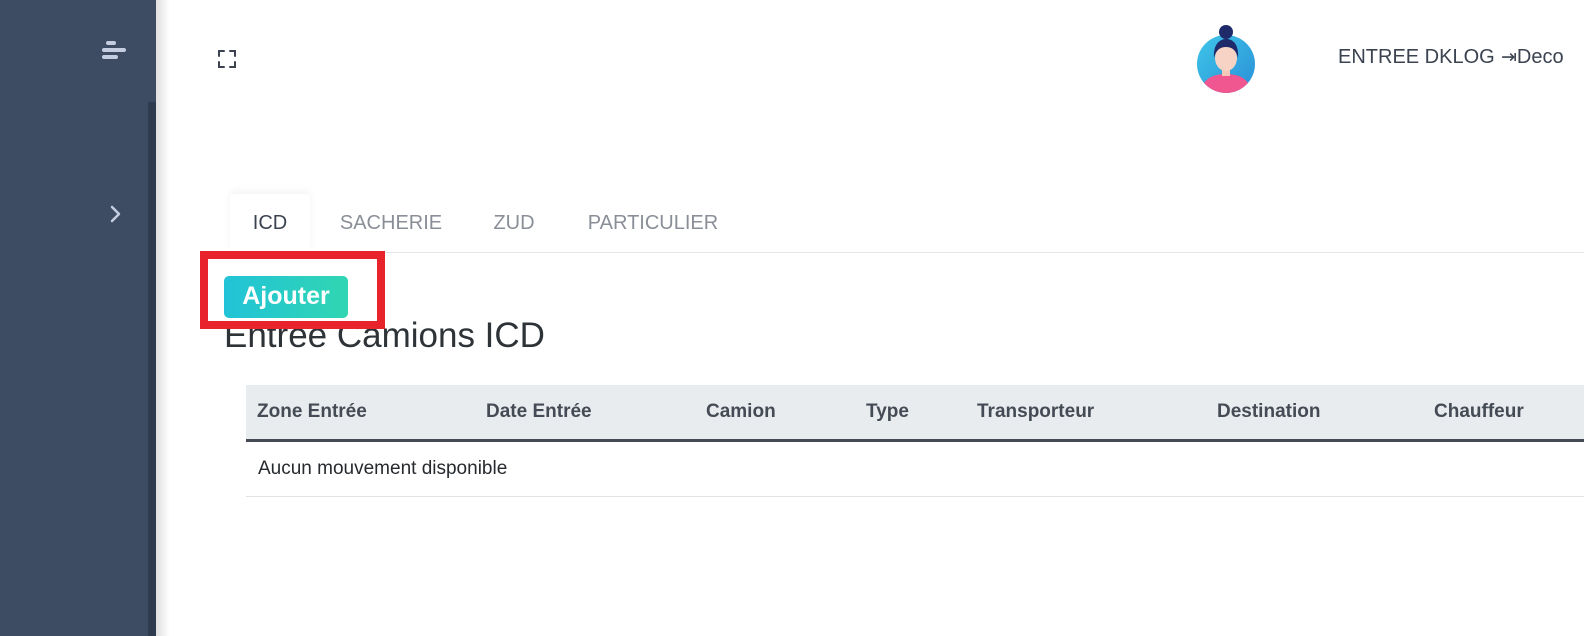 Image resolution: width=1584 pixels, height=636 pixels. I want to click on column-header-chauffeur: Chauffeur, so click(1479, 412).